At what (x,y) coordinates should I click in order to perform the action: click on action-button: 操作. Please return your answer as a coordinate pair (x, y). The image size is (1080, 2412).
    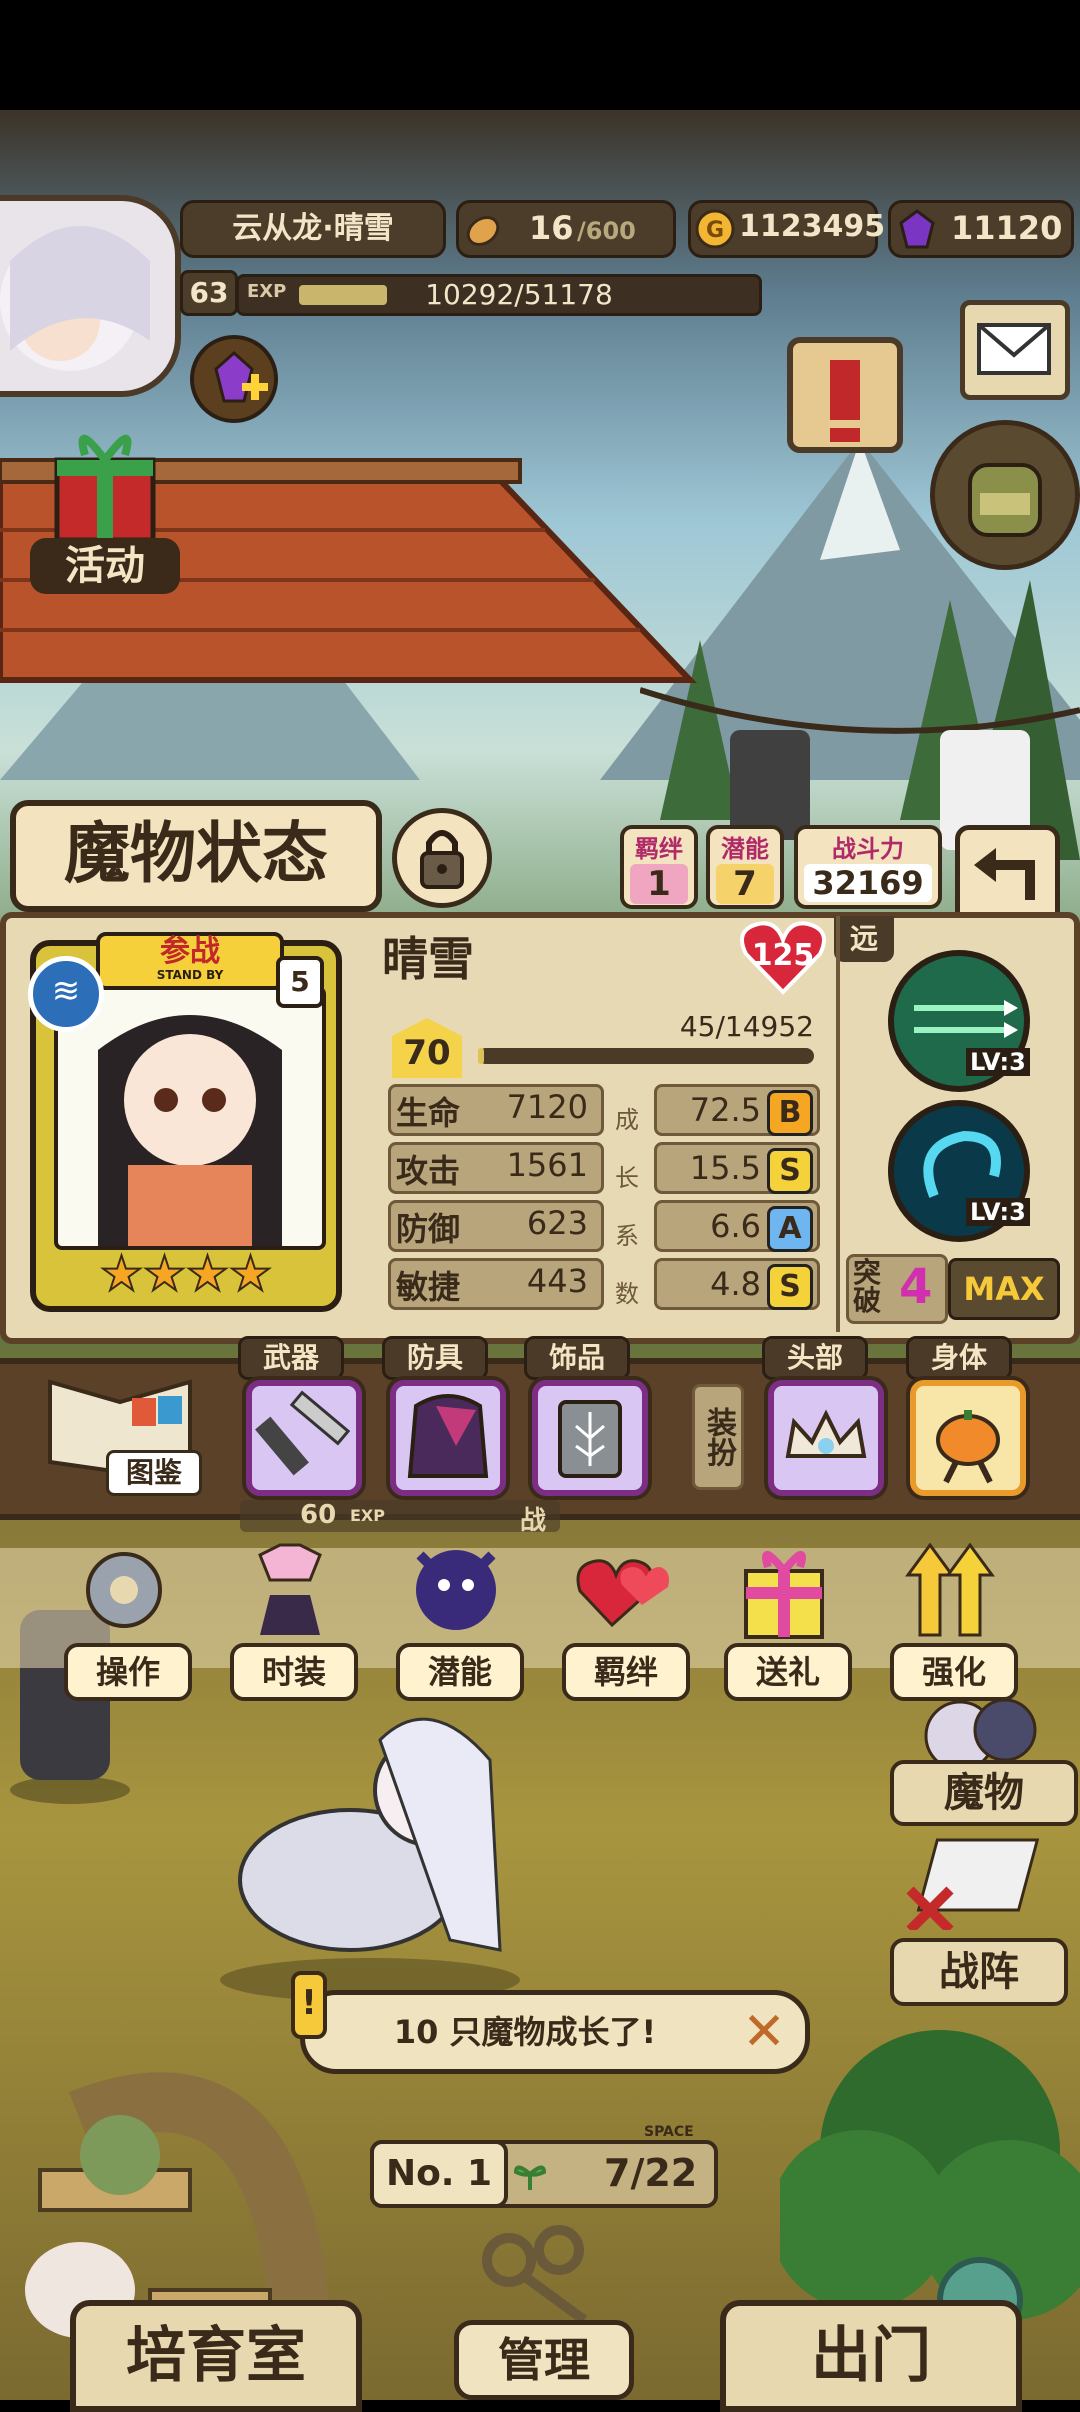
    Looking at the image, I should click on (128, 1618).